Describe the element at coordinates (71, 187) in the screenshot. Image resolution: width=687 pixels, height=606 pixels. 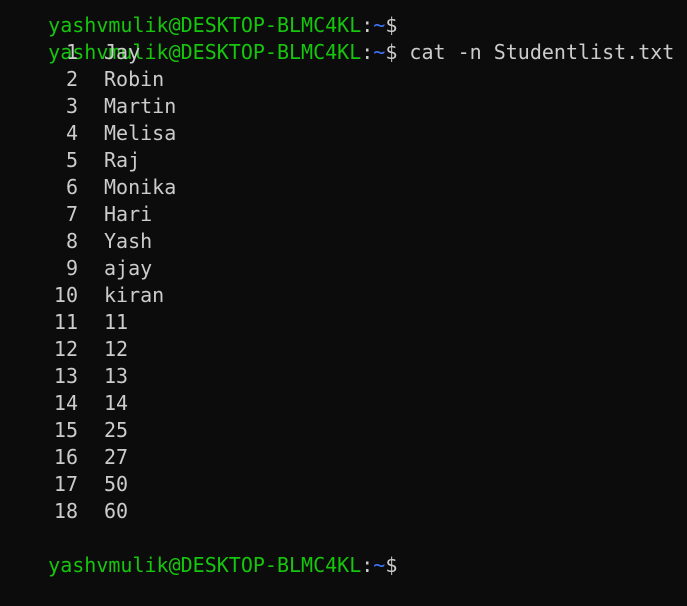
I see `line-number: 6` at that location.